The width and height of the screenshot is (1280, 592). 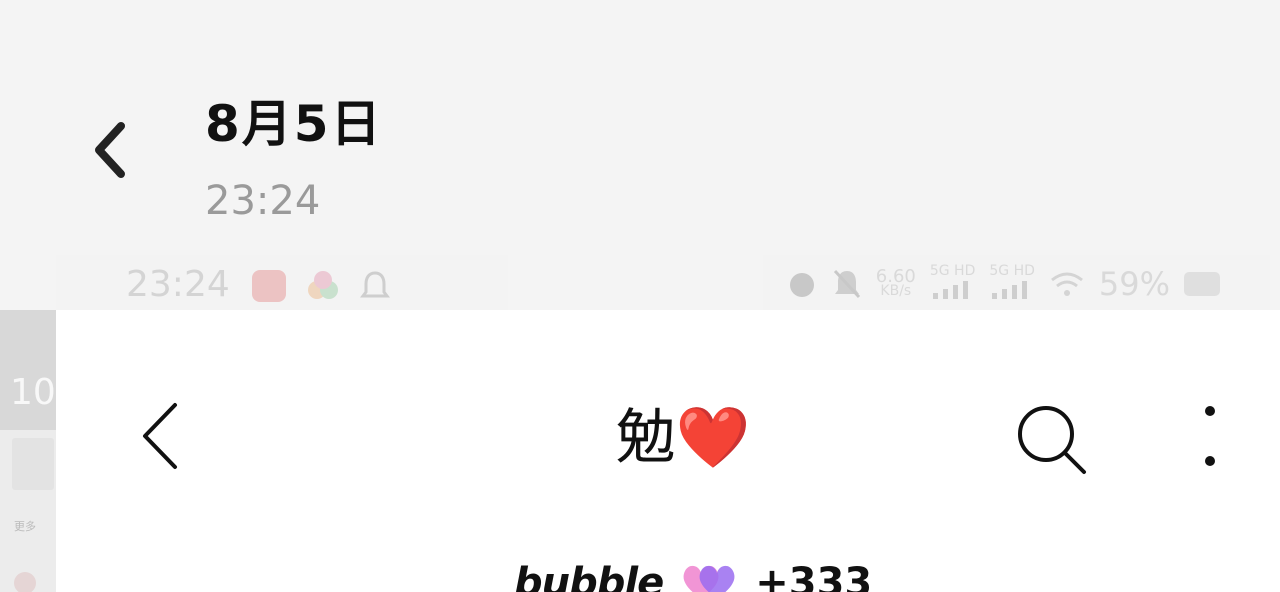 I want to click on chevron-left-icon, so click(x=110, y=150).